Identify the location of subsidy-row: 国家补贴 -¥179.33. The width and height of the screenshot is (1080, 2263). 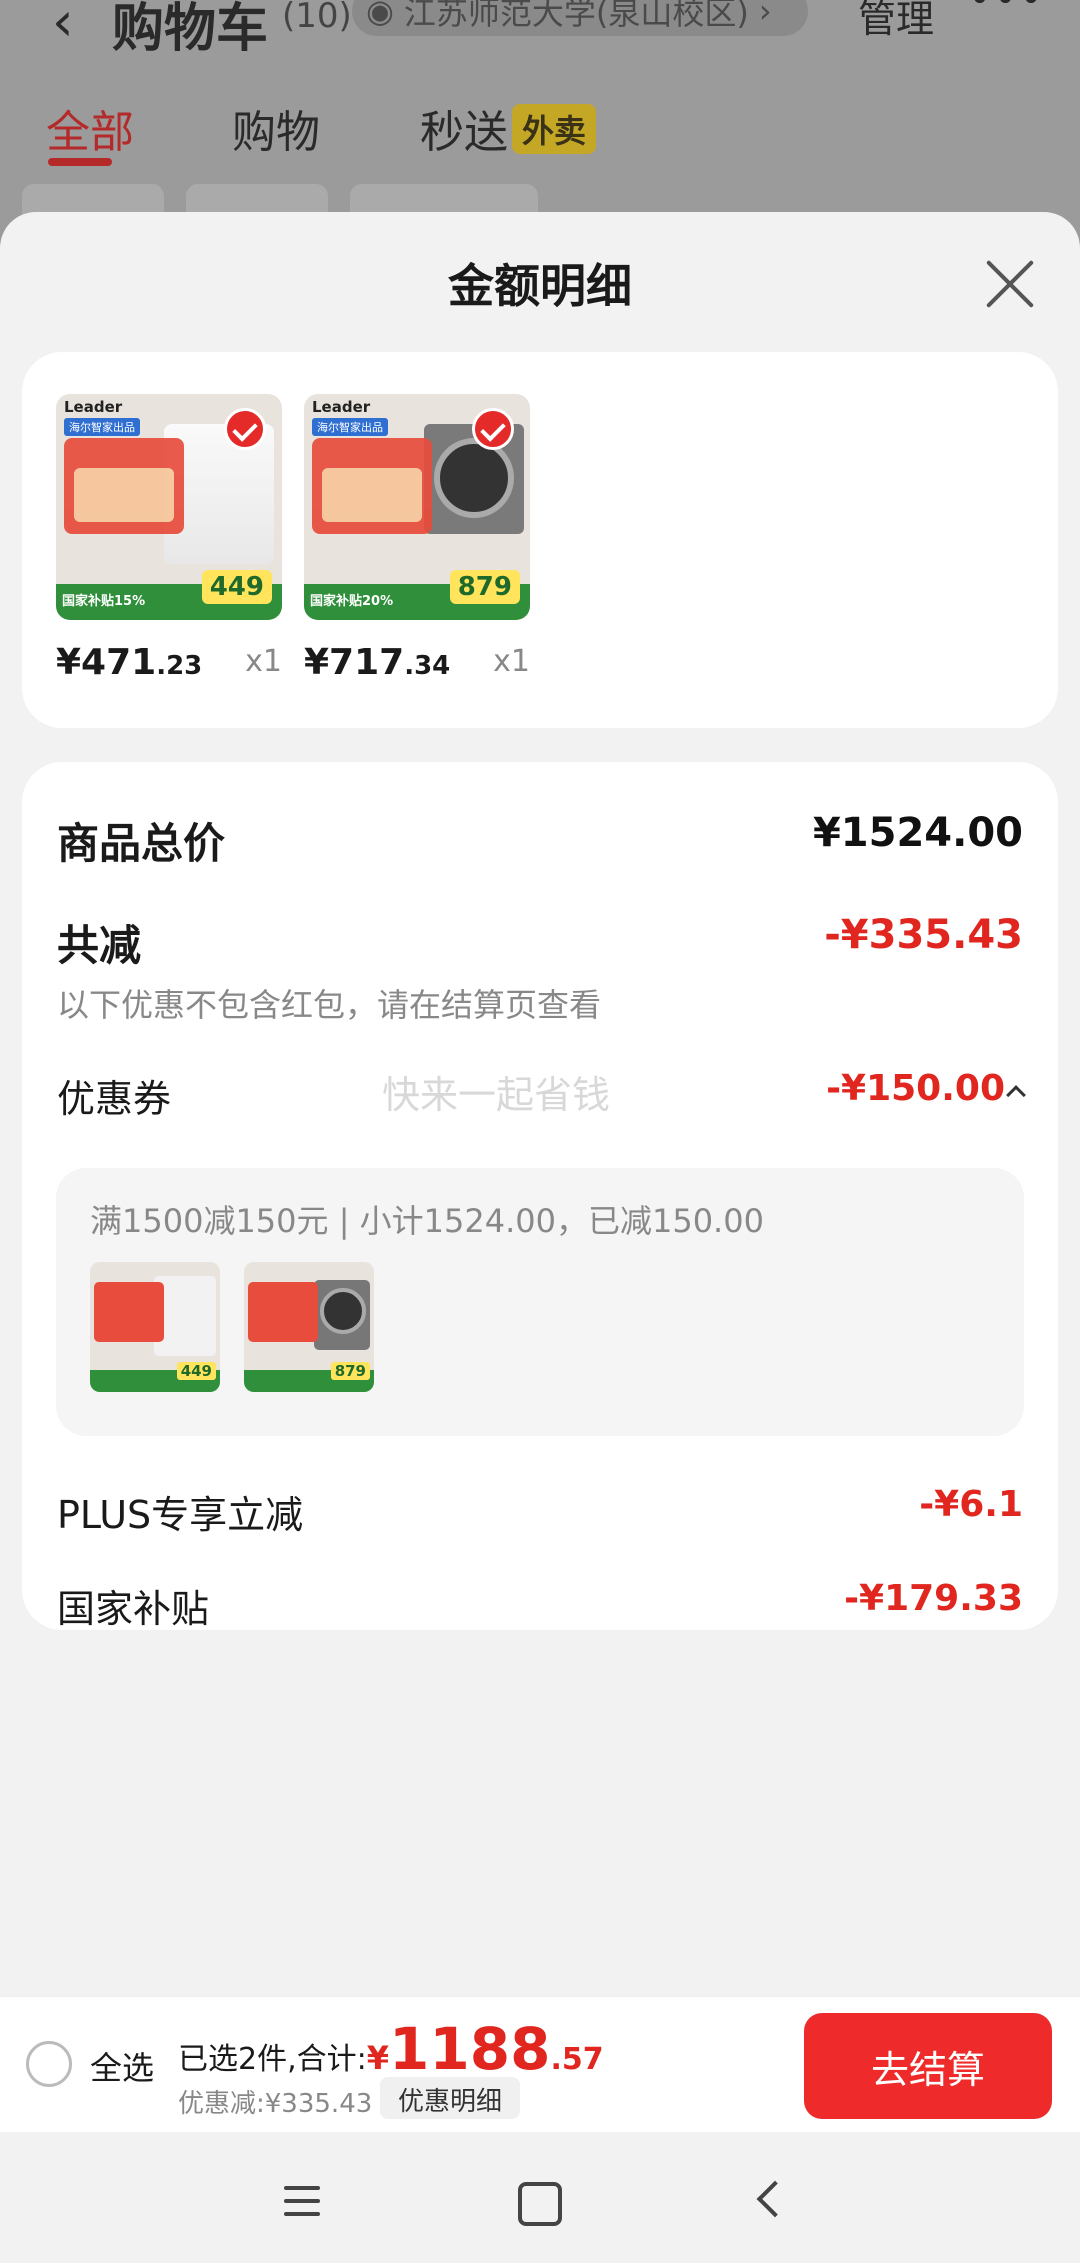
(540, 1606).